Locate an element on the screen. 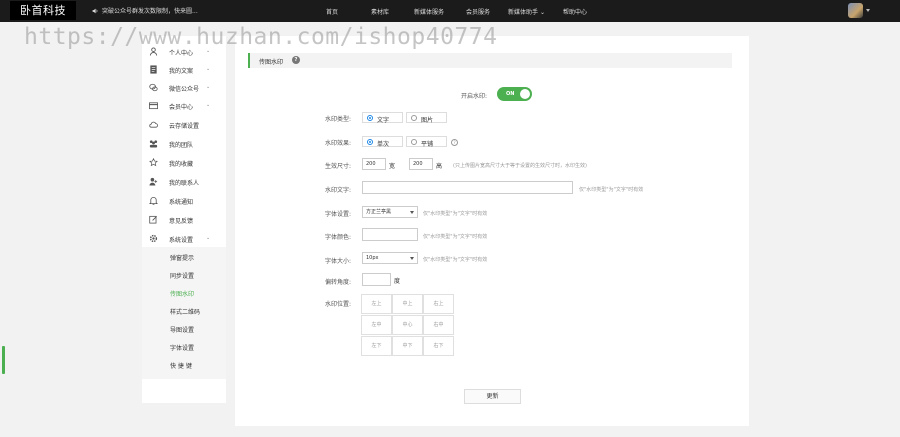  sidebar-item-wechat-account: 微信公众号 ⌄ is located at coordinates (184, 87).